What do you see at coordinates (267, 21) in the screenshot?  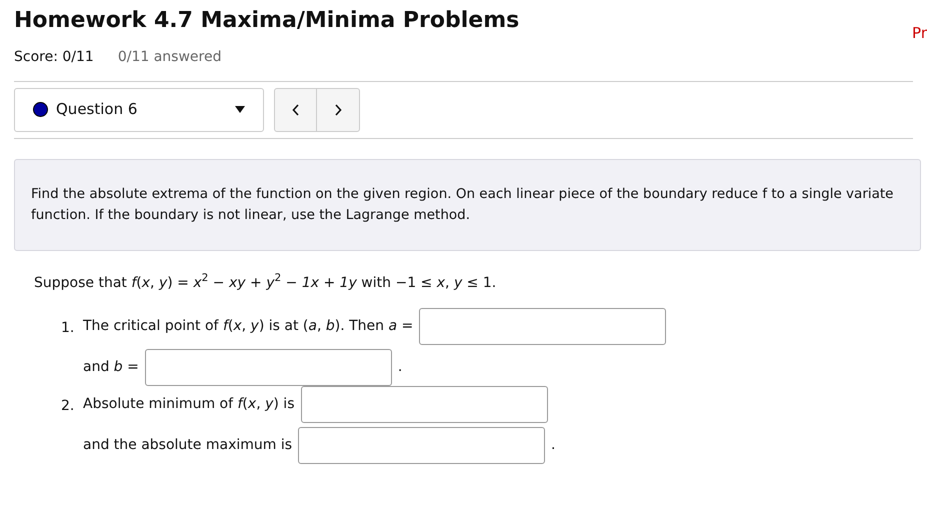 I see `page-title: Homework 4.7 Maxima/Minima Problems` at bounding box center [267, 21].